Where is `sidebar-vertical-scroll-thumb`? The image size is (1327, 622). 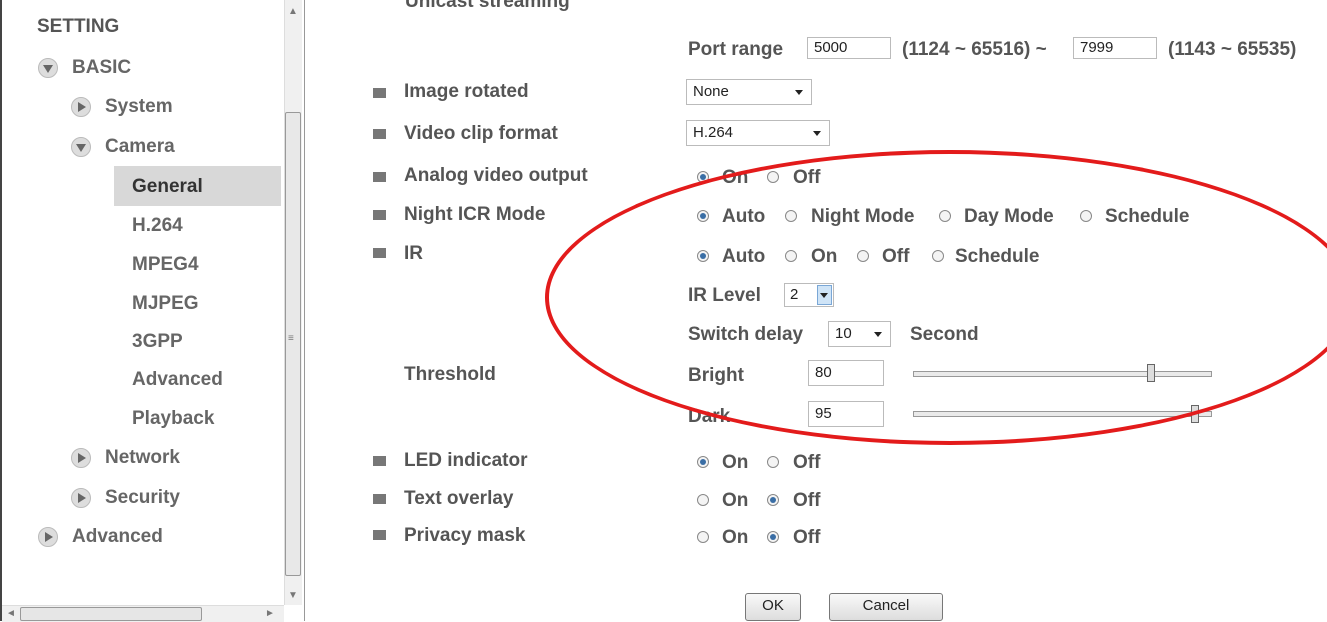 sidebar-vertical-scroll-thumb is located at coordinates (293, 344).